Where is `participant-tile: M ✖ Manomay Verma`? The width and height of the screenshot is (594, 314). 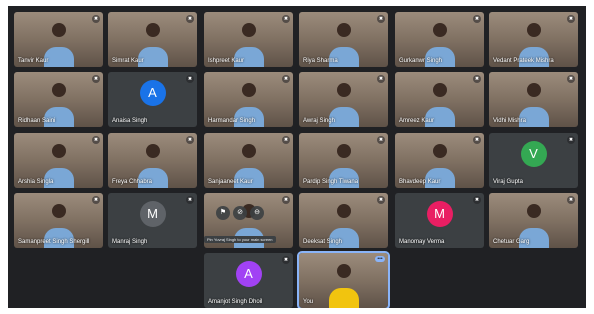
participant-tile: M ✖ Manomay Verma is located at coordinates (439, 220).